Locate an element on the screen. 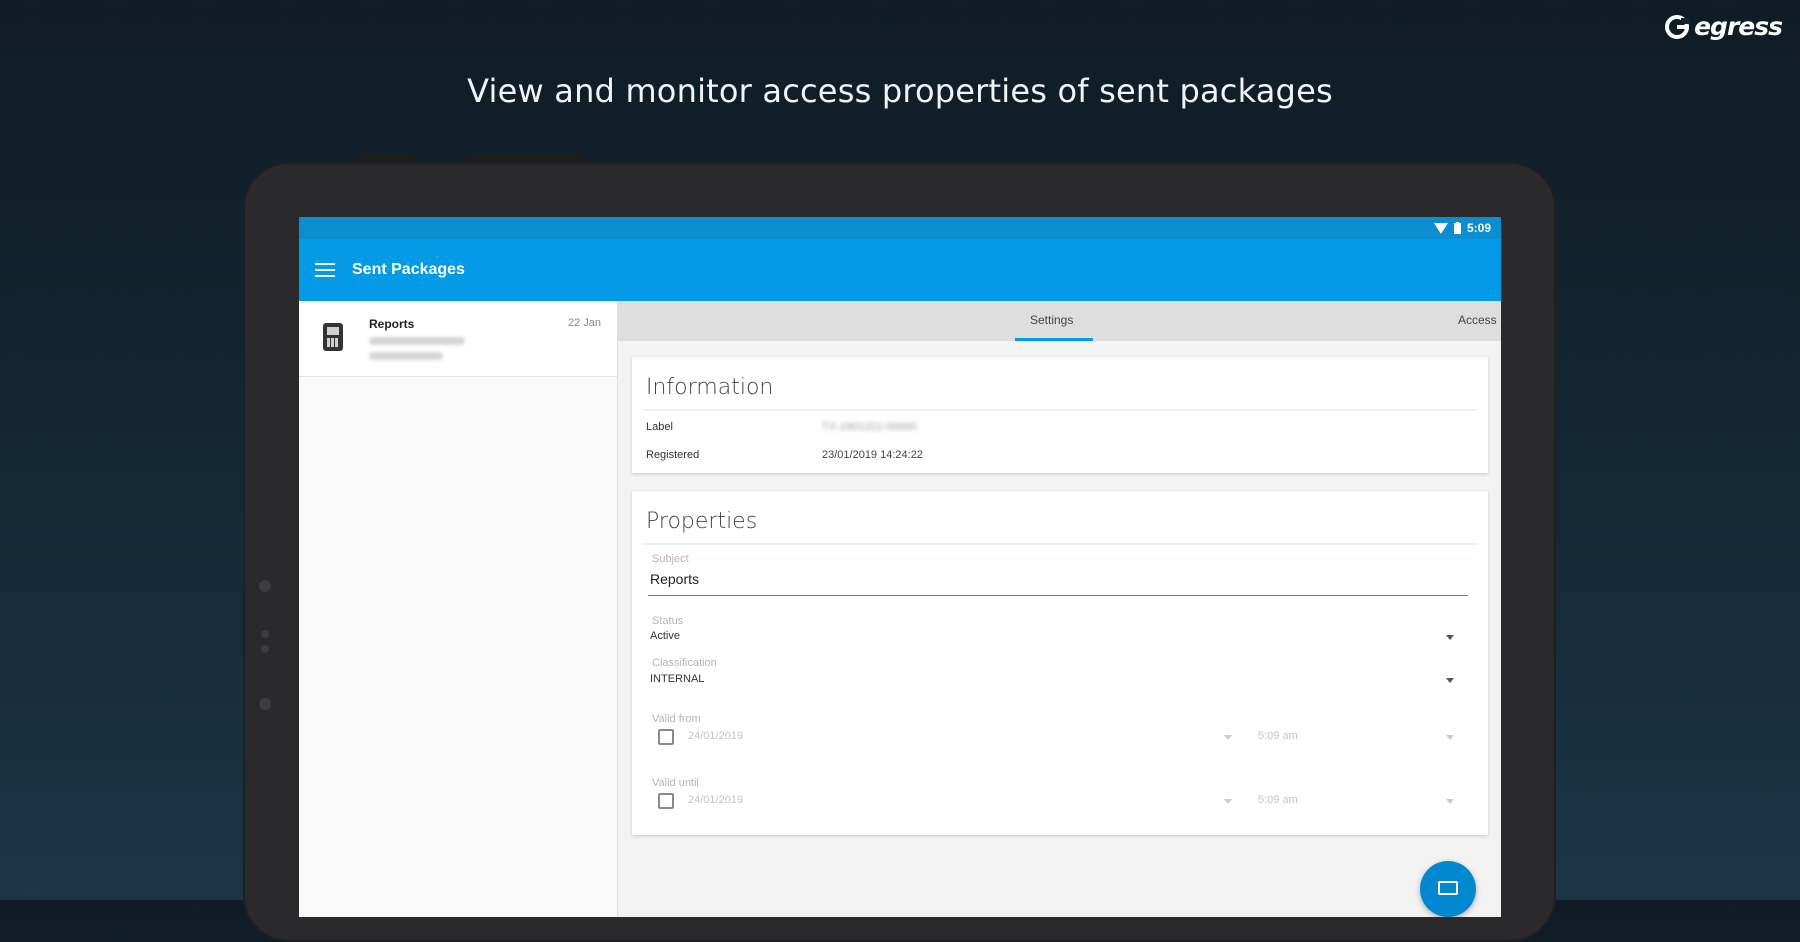  label-field-value: TX-1901221-00000 is located at coordinates (869, 427).